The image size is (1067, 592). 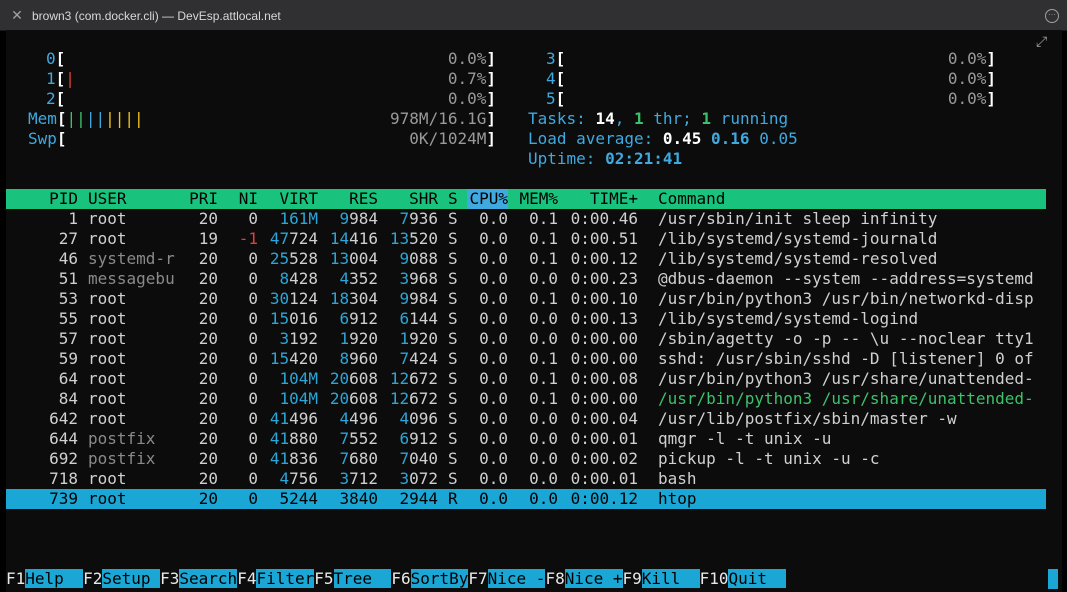 I want to click on cell-time: 0:00.13, so click(x=604, y=318).